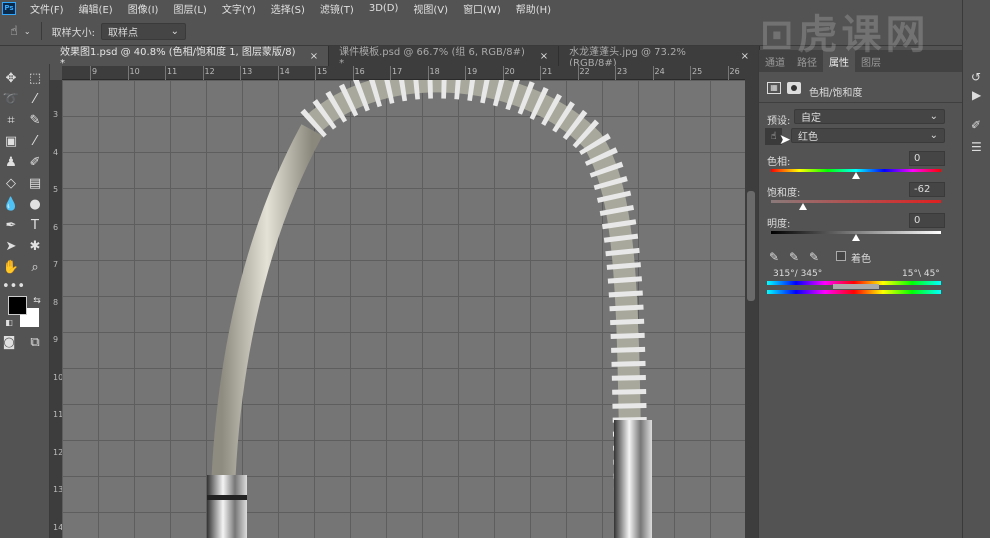  What do you see at coordinates (35, 142) in the screenshot?
I see `brush-tool-icon: ⁄` at bounding box center [35, 142].